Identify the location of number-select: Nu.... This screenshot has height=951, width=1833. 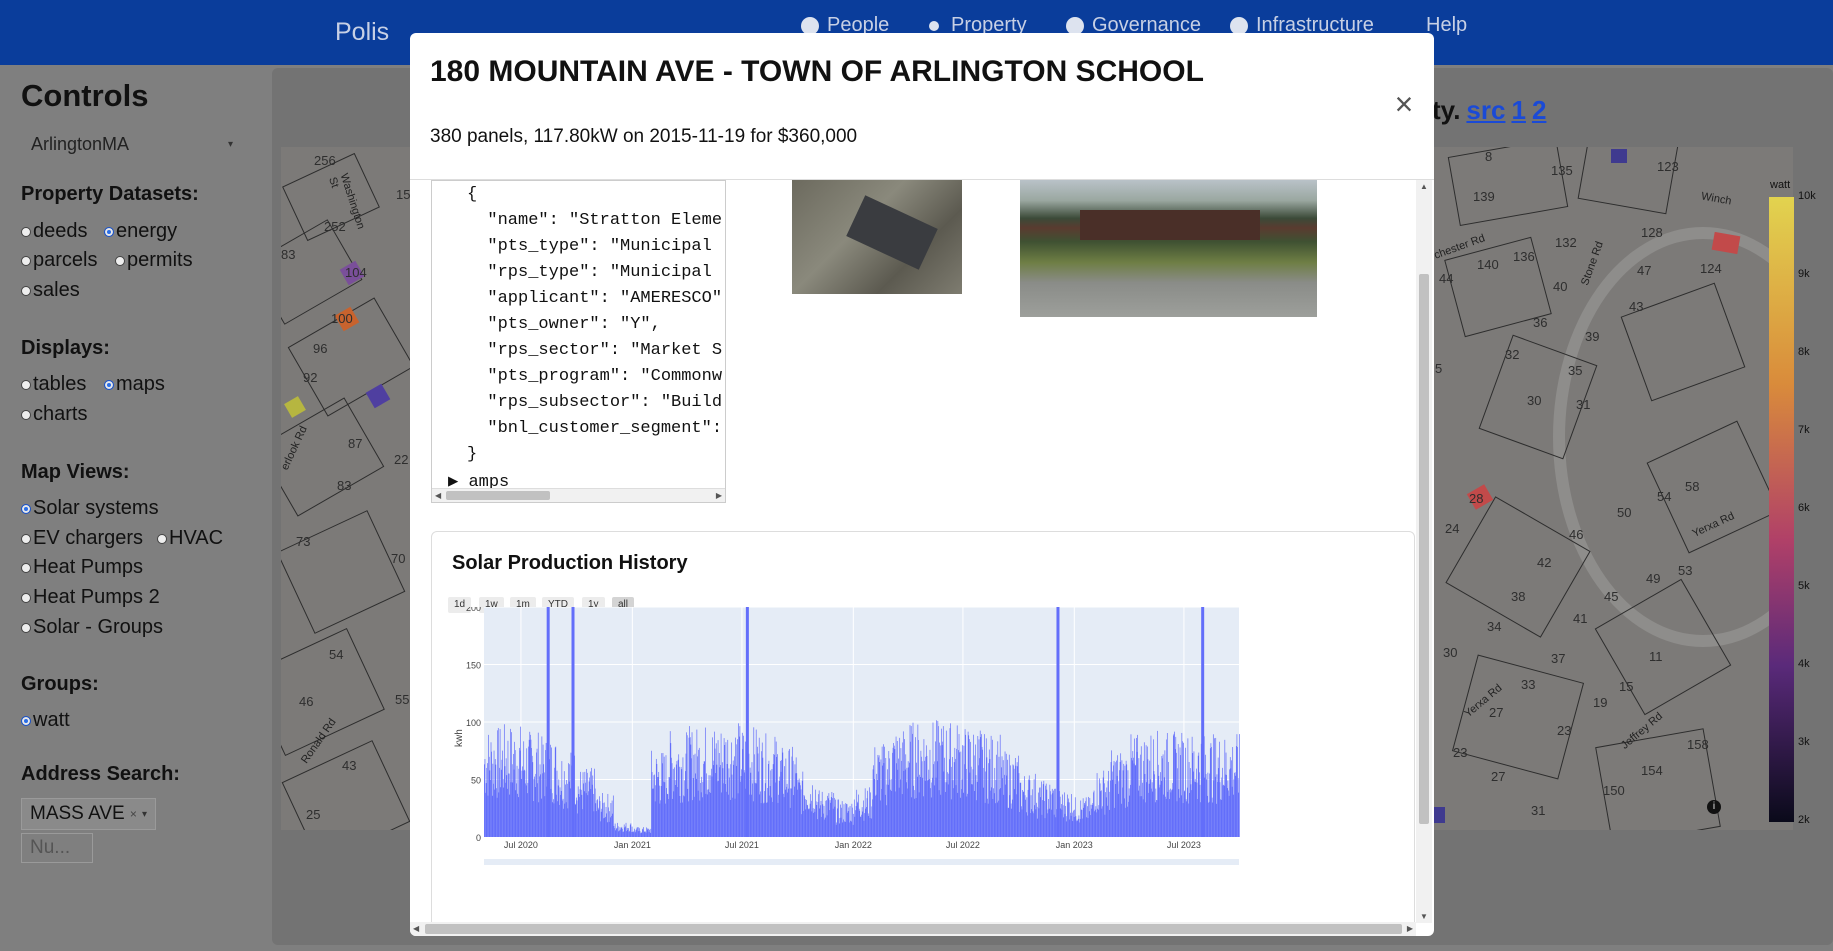
(57, 848).